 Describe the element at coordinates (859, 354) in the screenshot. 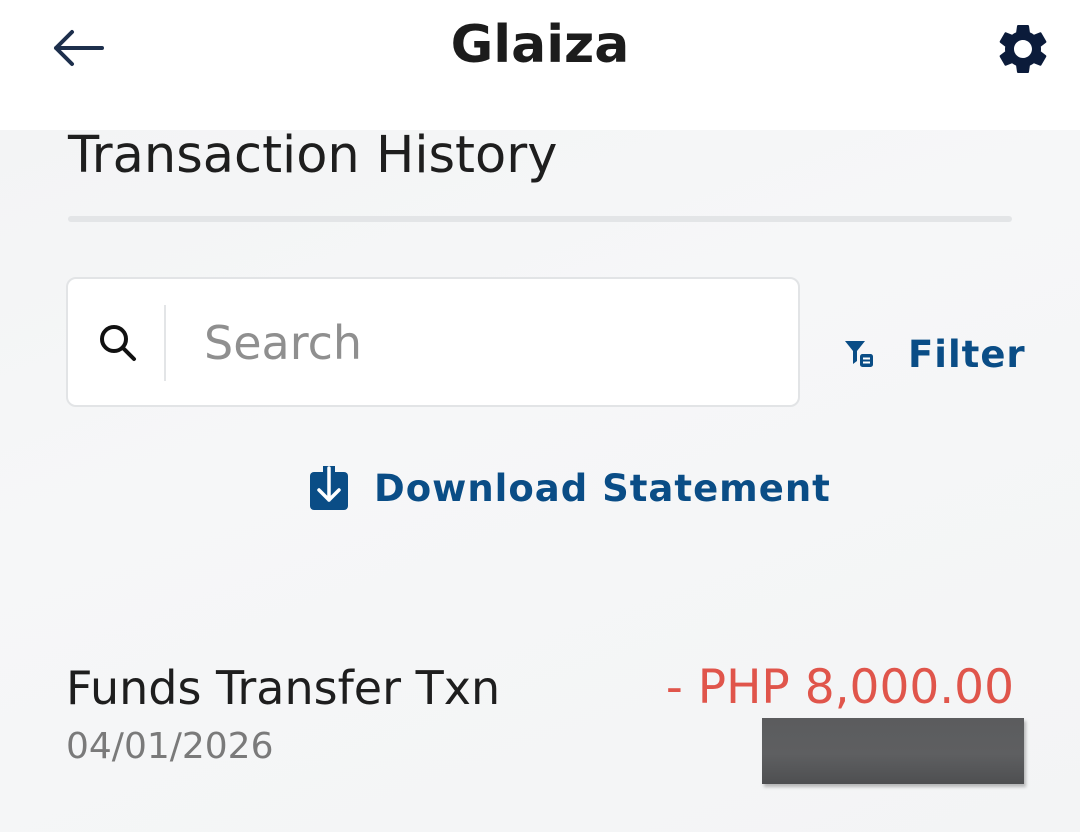

I see `filter-icon` at that location.